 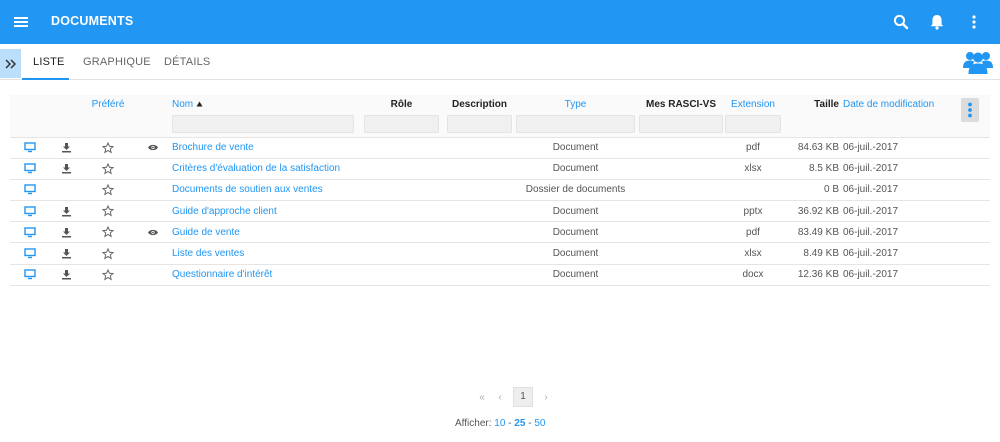 What do you see at coordinates (575, 124) in the screenshot?
I see `filter-input-type` at bounding box center [575, 124].